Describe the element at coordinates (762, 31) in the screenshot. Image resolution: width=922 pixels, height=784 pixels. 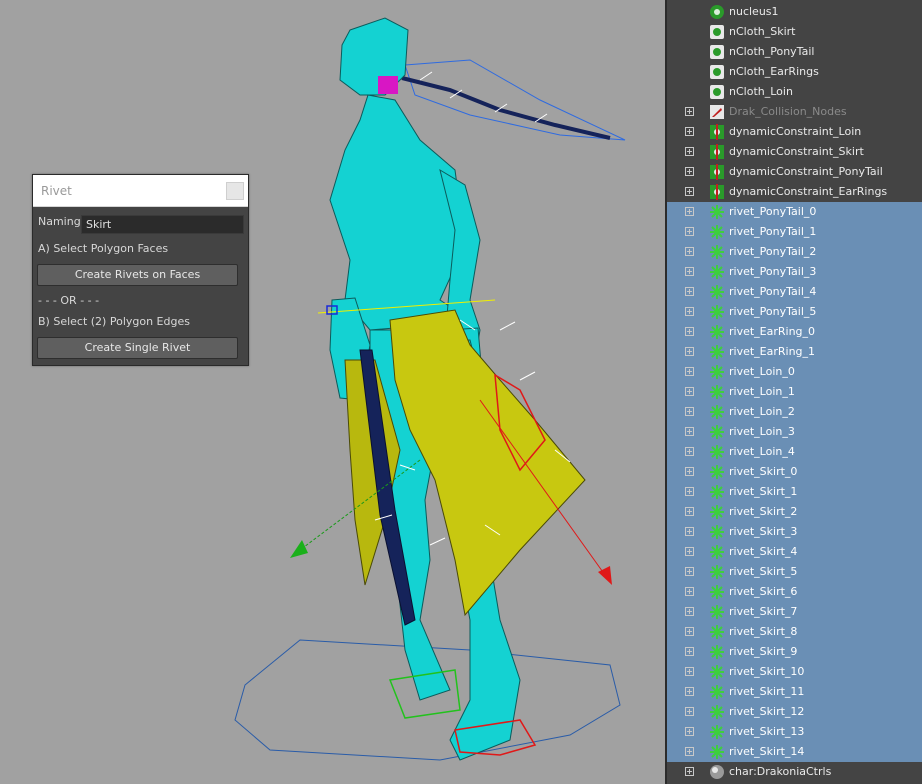
I see `outliner-row-label: nCloth_Skirt` at that location.